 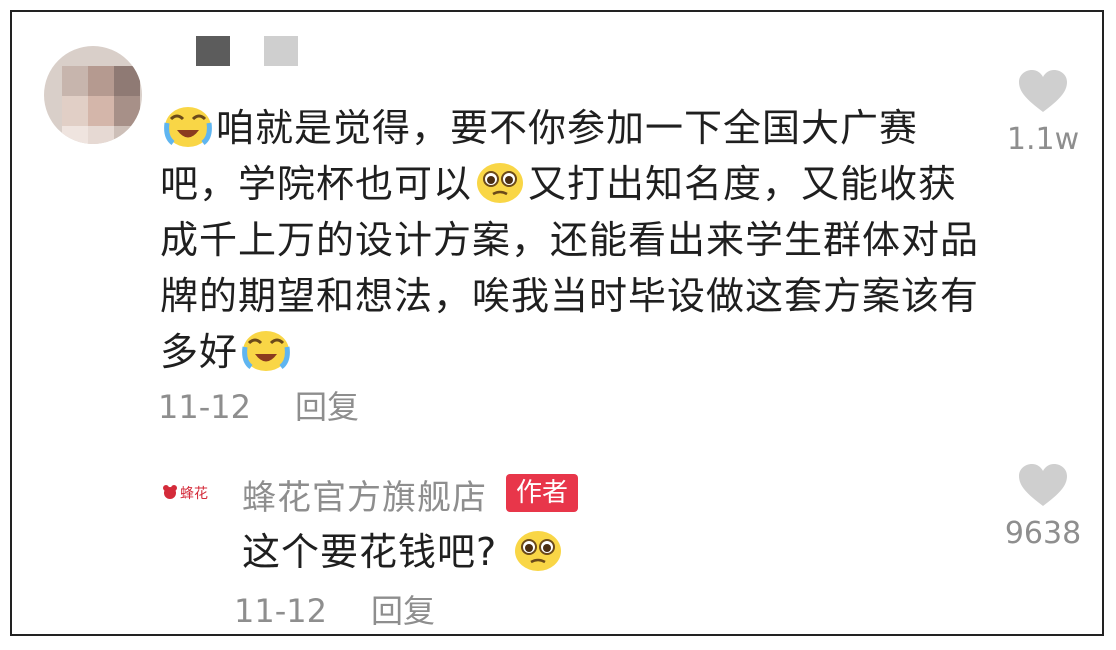 I want to click on avatar, so click(x=93, y=95).